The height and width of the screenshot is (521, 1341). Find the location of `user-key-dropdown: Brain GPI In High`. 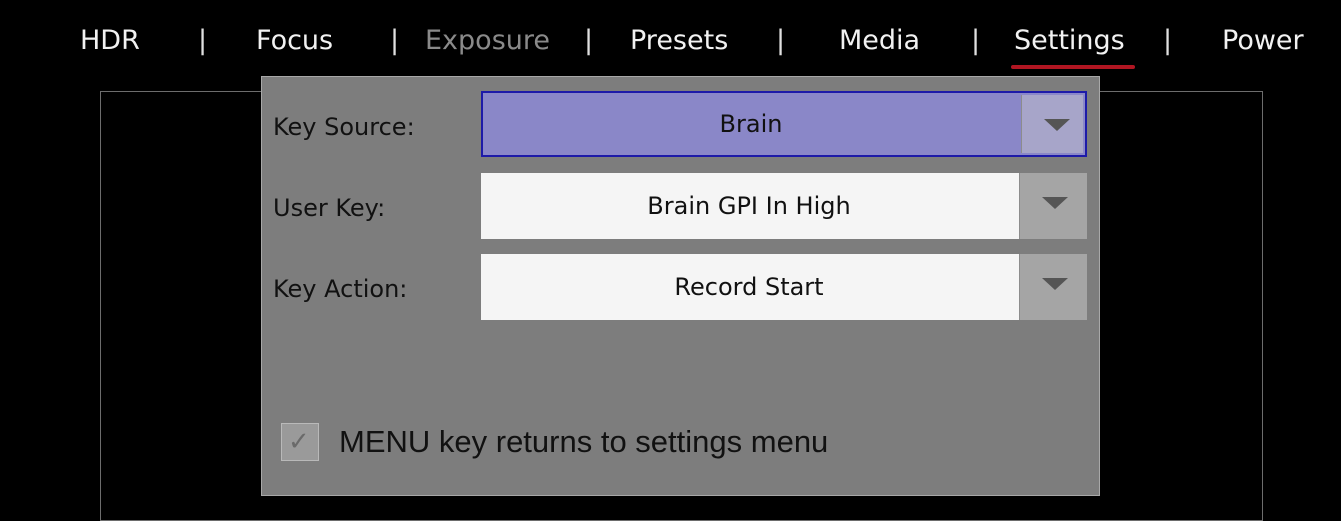

user-key-dropdown: Brain GPI In High is located at coordinates (784, 206).